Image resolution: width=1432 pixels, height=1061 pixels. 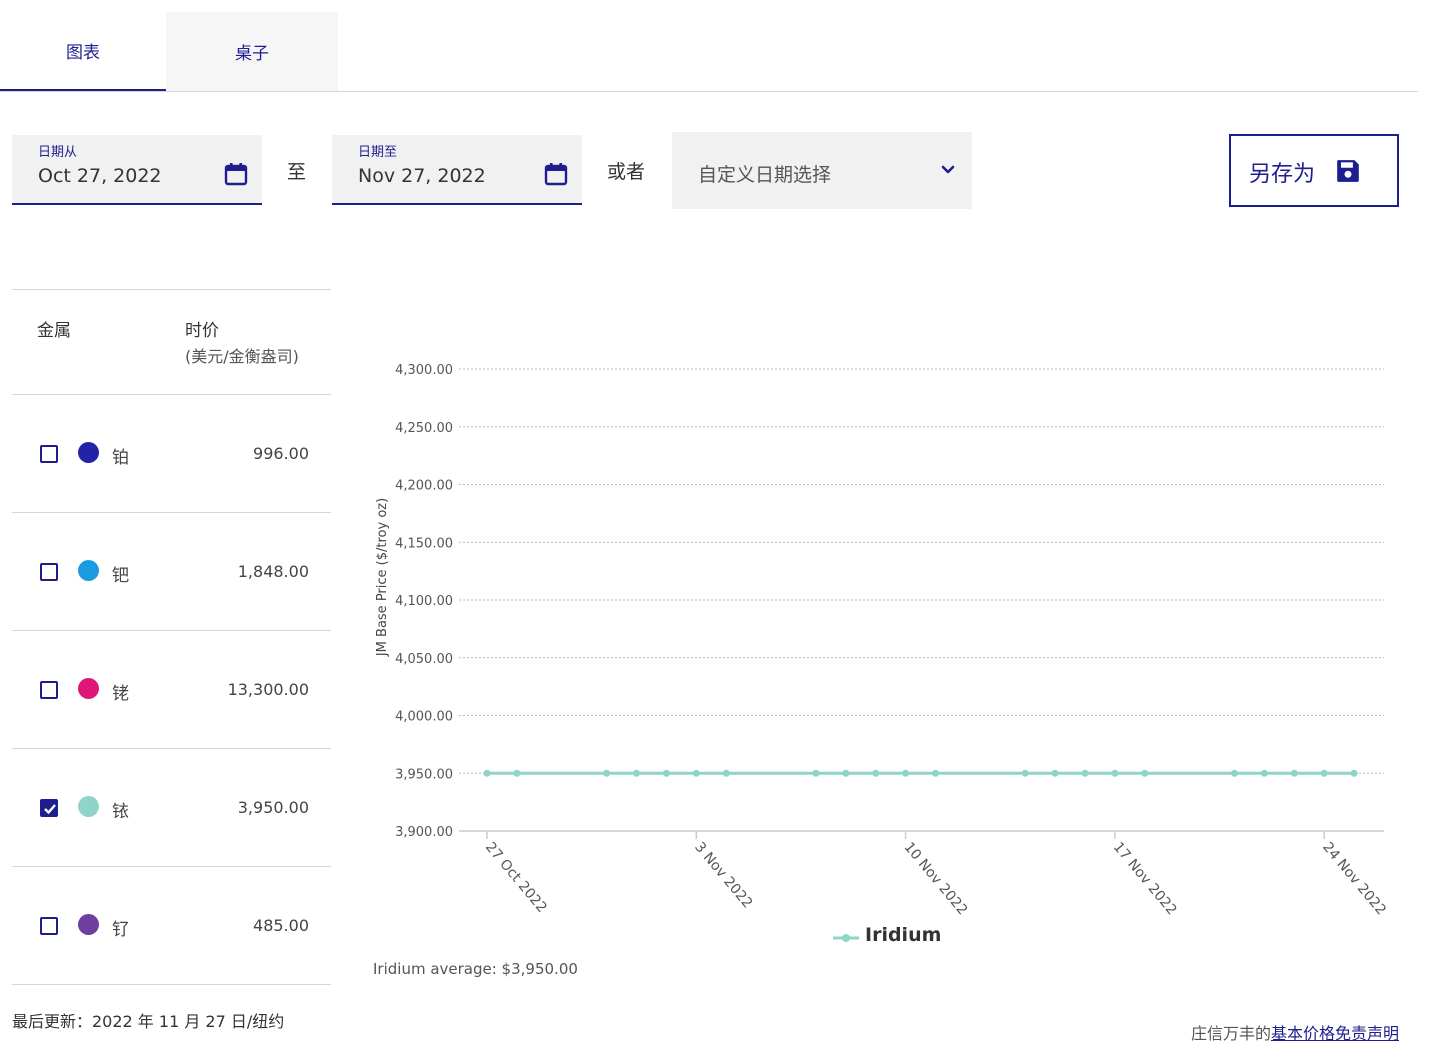 I want to click on legend-swatch, so click(x=846, y=938).